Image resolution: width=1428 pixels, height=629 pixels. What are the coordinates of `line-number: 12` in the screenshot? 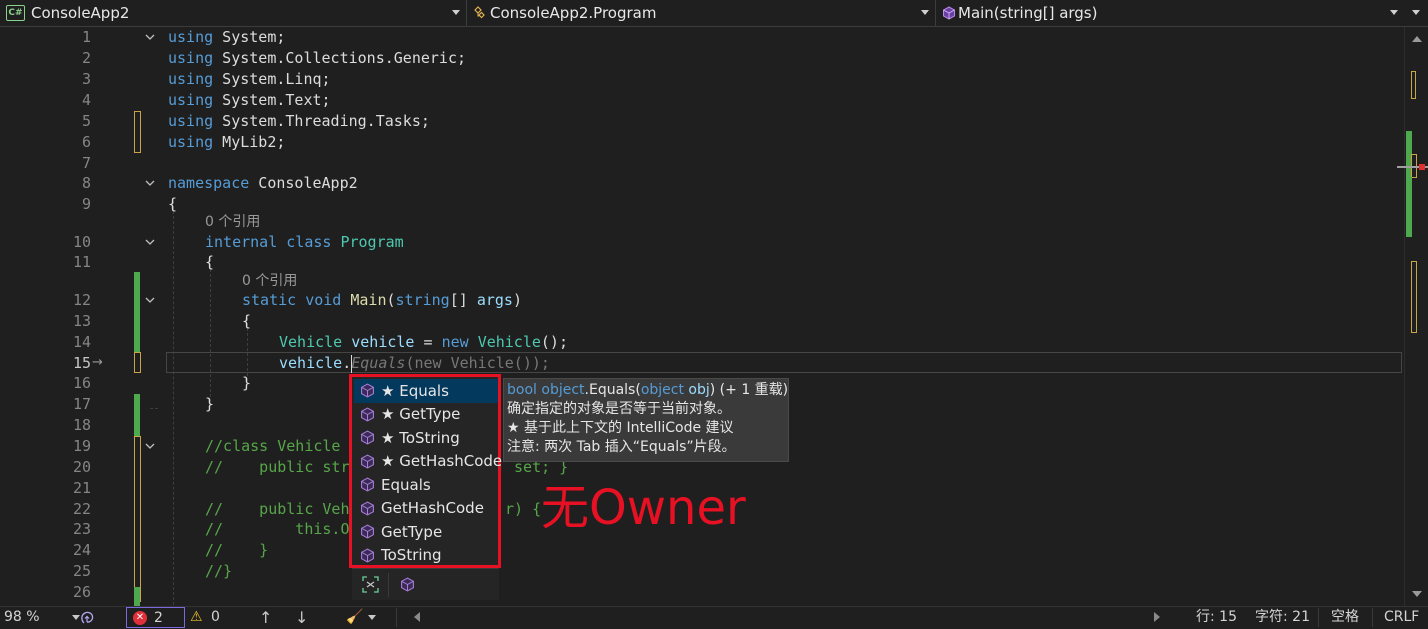 It's located at (81, 300).